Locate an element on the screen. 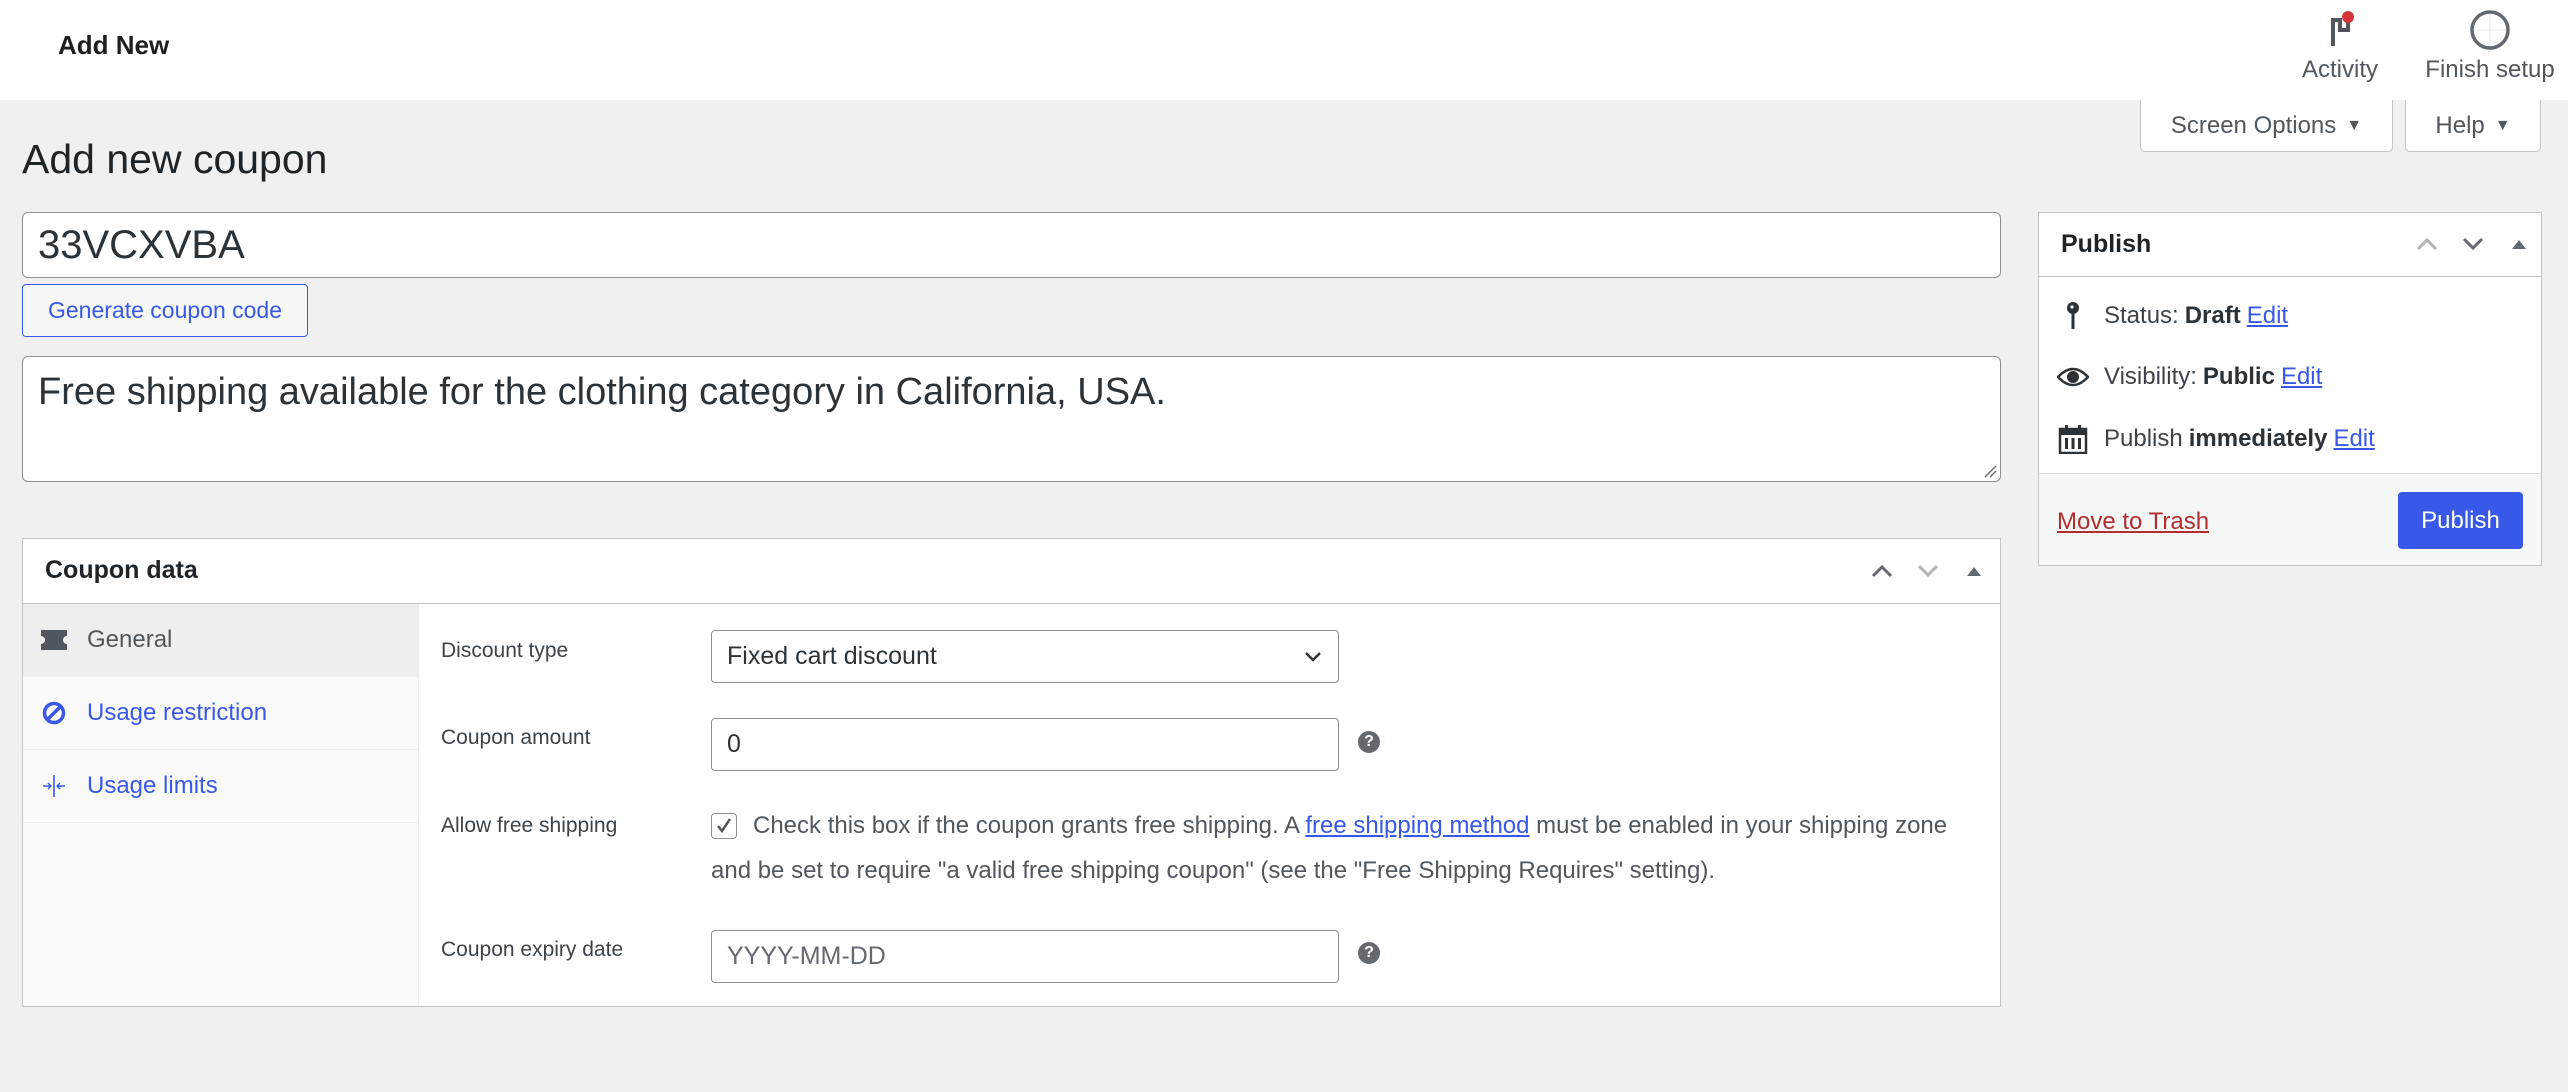 The width and height of the screenshot is (2568, 1092). help-label: Help is located at coordinates (2460, 125).